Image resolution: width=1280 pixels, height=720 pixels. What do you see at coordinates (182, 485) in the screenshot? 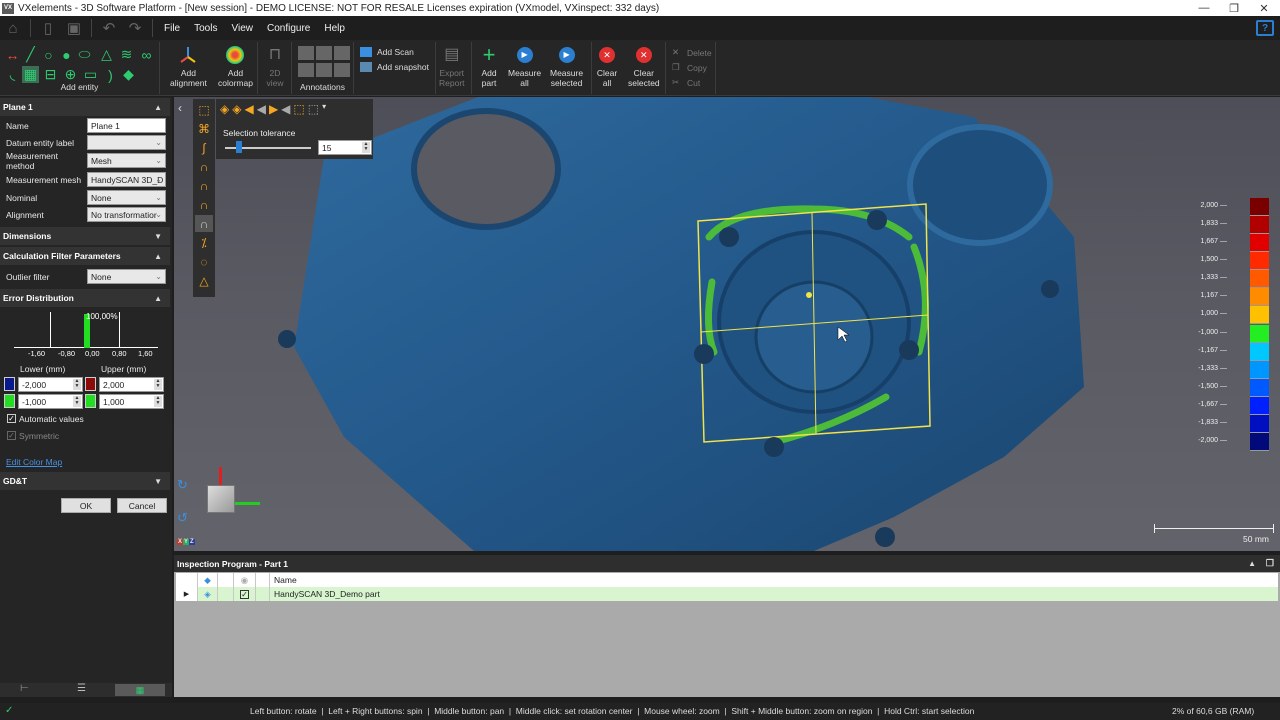
I see `rotate-cw-icon: ↻` at bounding box center [182, 485].